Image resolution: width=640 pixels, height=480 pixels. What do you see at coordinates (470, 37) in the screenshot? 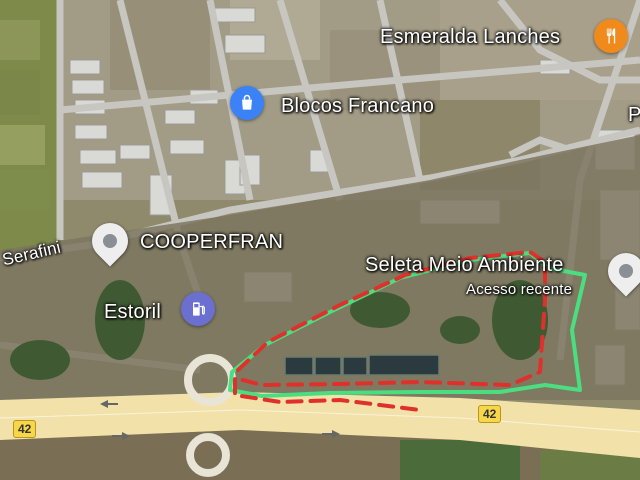
I see `place-label-esmeralda-lanches: Esmeralda Lanches` at bounding box center [470, 37].